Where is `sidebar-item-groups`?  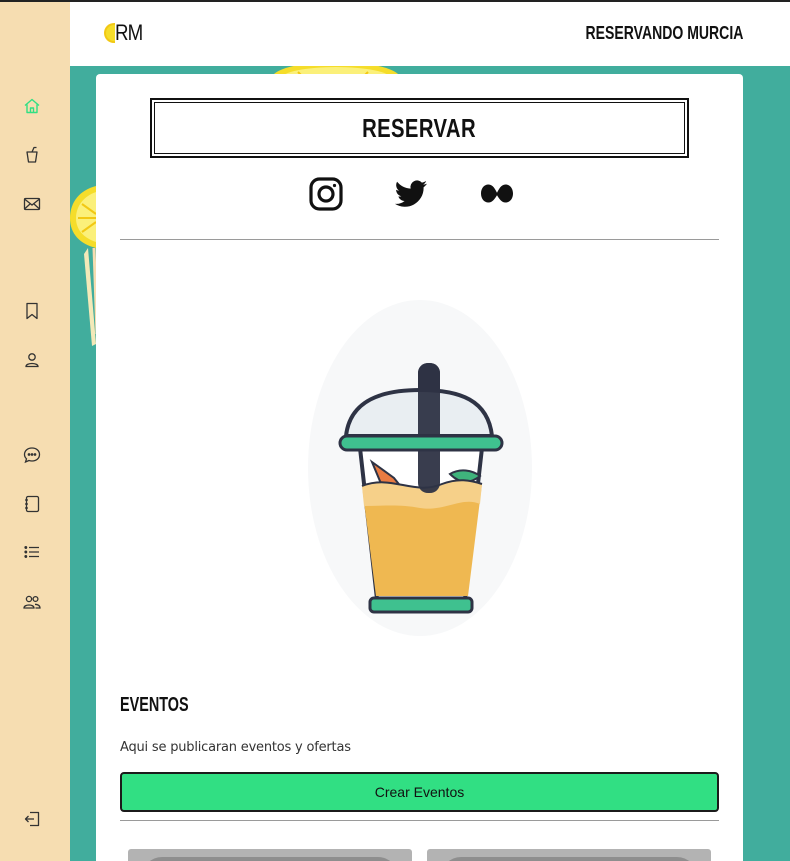
sidebar-item-groups is located at coordinates (32, 602).